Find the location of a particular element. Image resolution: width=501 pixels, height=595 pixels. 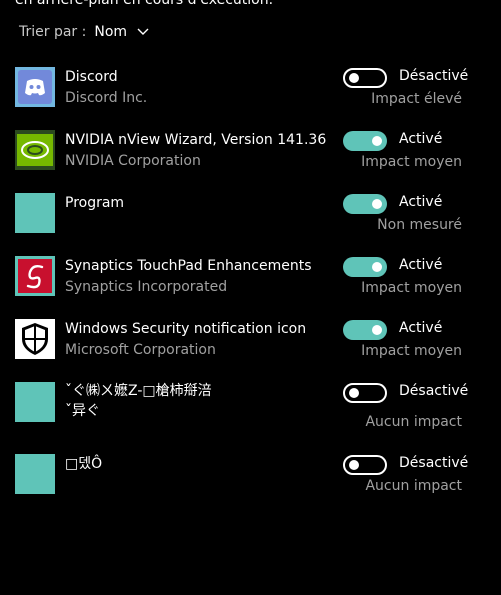

app-name: □뎄Ô is located at coordinates (84, 464).